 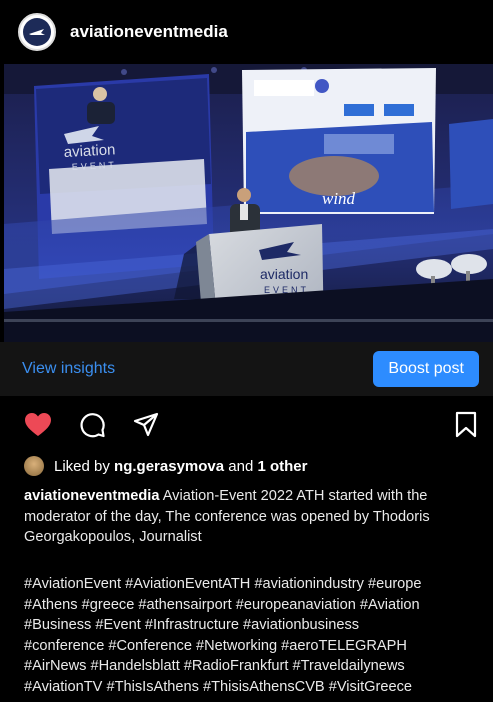 I want to click on profile-avatar, so click(x=37, y=32).